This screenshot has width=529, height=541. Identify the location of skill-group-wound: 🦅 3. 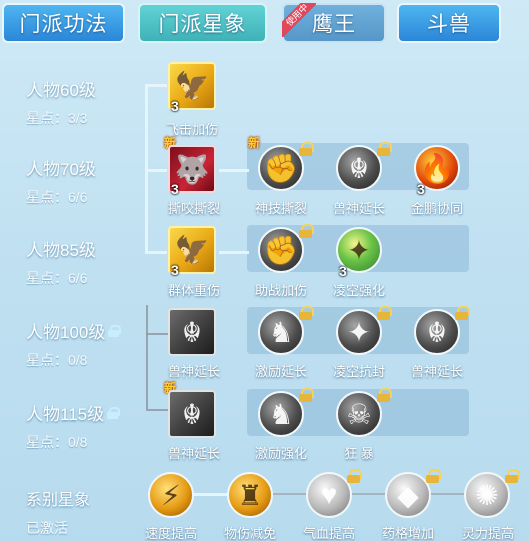
(194, 252).